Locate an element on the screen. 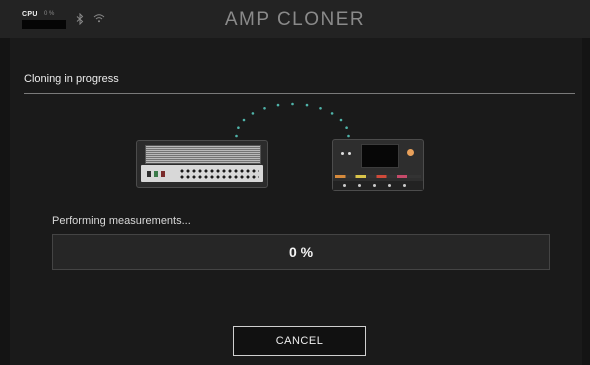  progress-label: 0 % is located at coordinates (301, 252).